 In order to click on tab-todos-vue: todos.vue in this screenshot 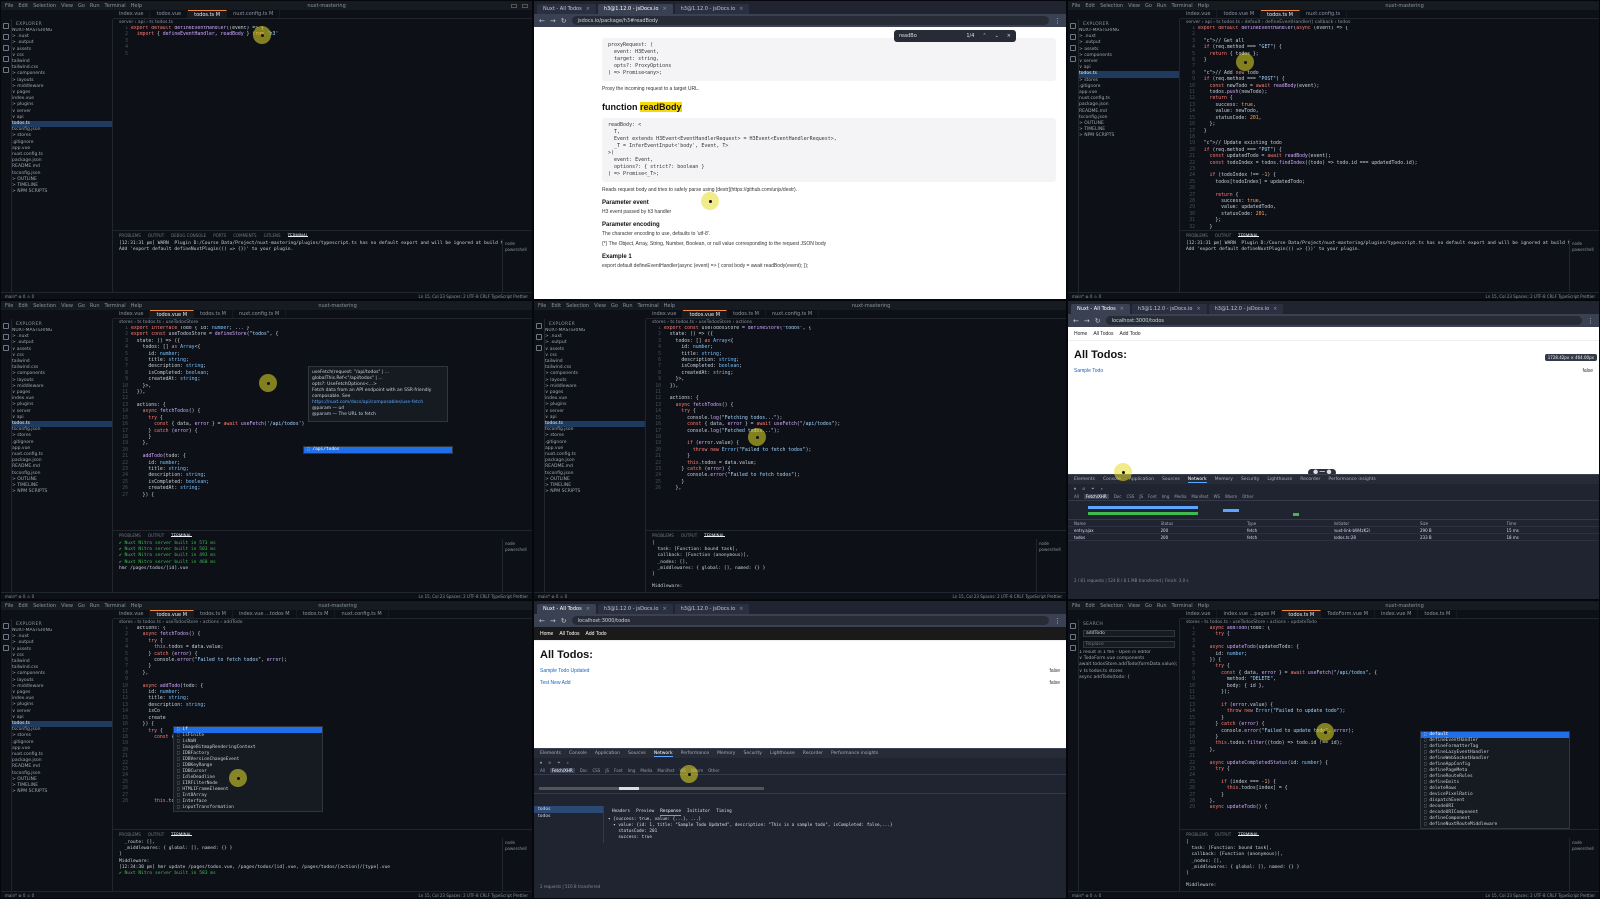, I will do `click(169, 14)`.